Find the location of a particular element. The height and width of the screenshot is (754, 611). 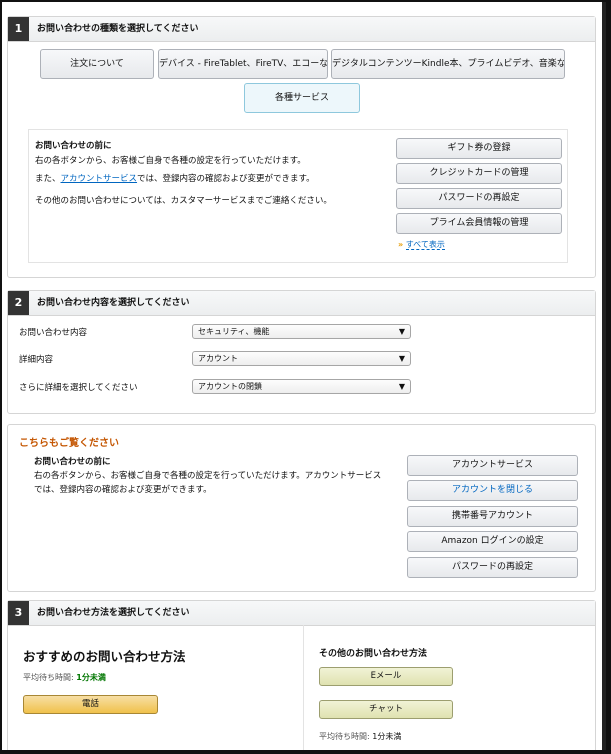

section-1-header: 1 お問い合わせの種類を選択してください is located at coordinates (301, 29).